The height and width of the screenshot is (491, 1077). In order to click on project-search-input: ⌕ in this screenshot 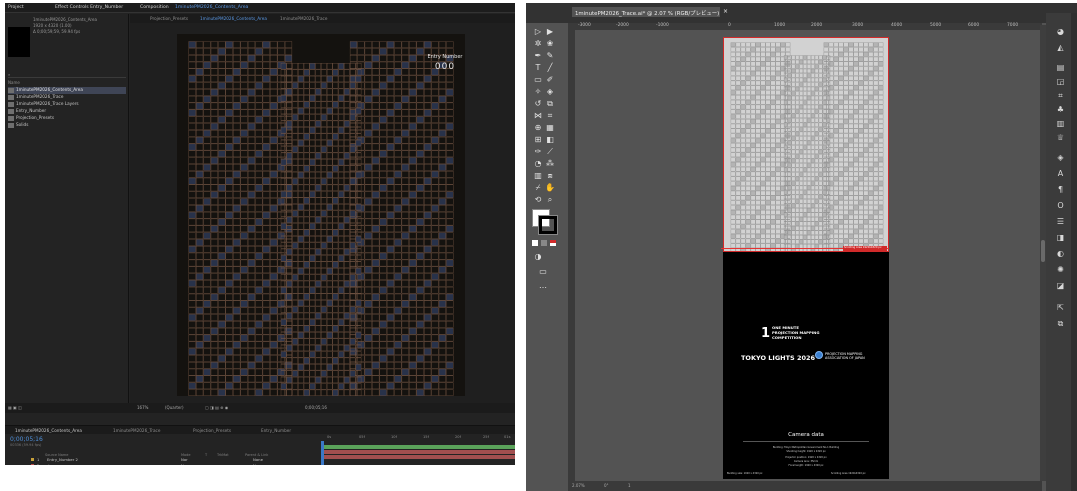, I will do `click(67, 75)`.